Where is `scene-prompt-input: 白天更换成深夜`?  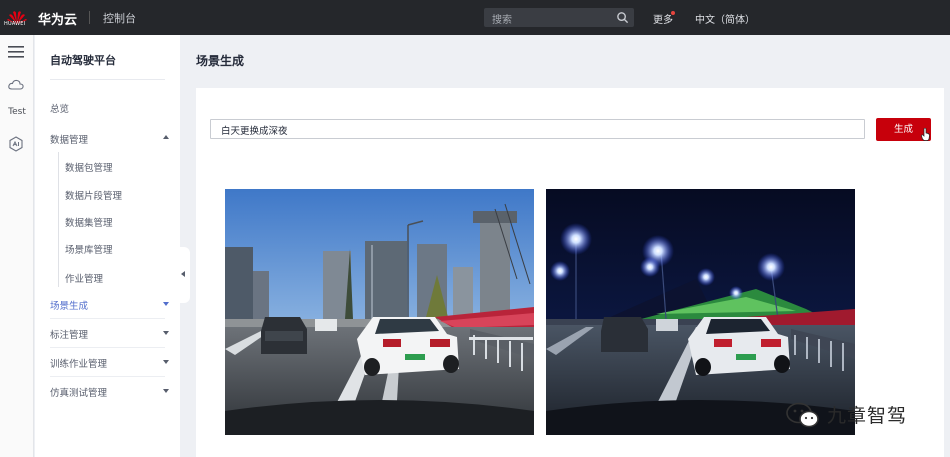 scene-prompt-input: 白天更换成深夜 is located at coordinates (537, 129).